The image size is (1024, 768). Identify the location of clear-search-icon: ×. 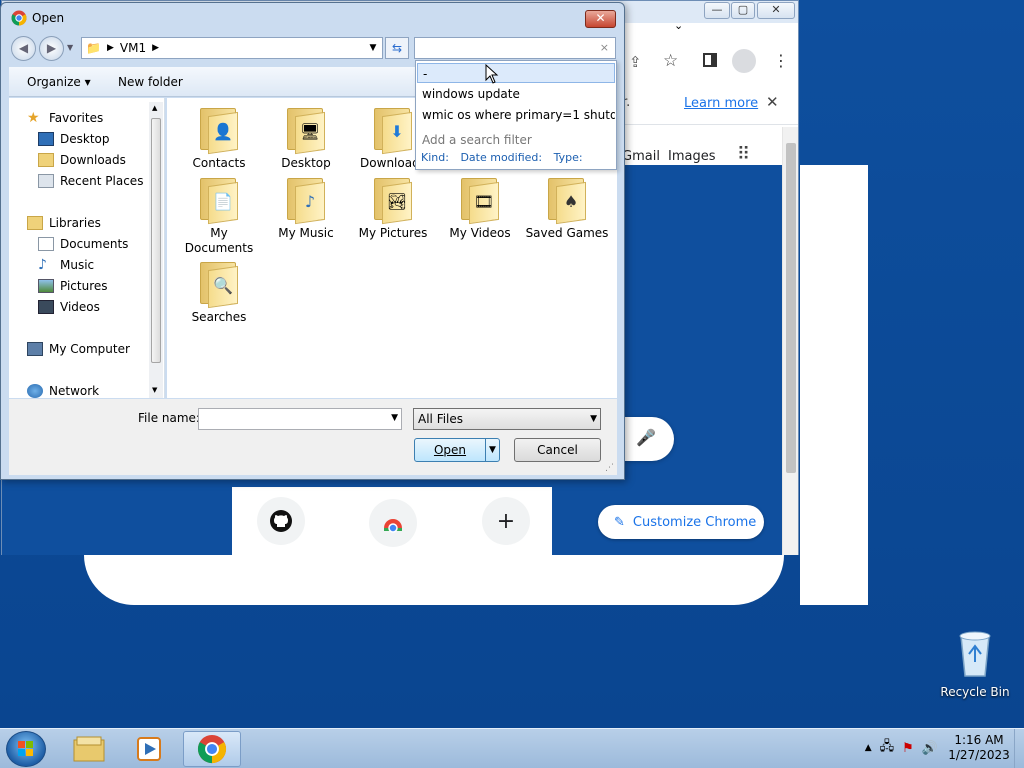
(604, 47).